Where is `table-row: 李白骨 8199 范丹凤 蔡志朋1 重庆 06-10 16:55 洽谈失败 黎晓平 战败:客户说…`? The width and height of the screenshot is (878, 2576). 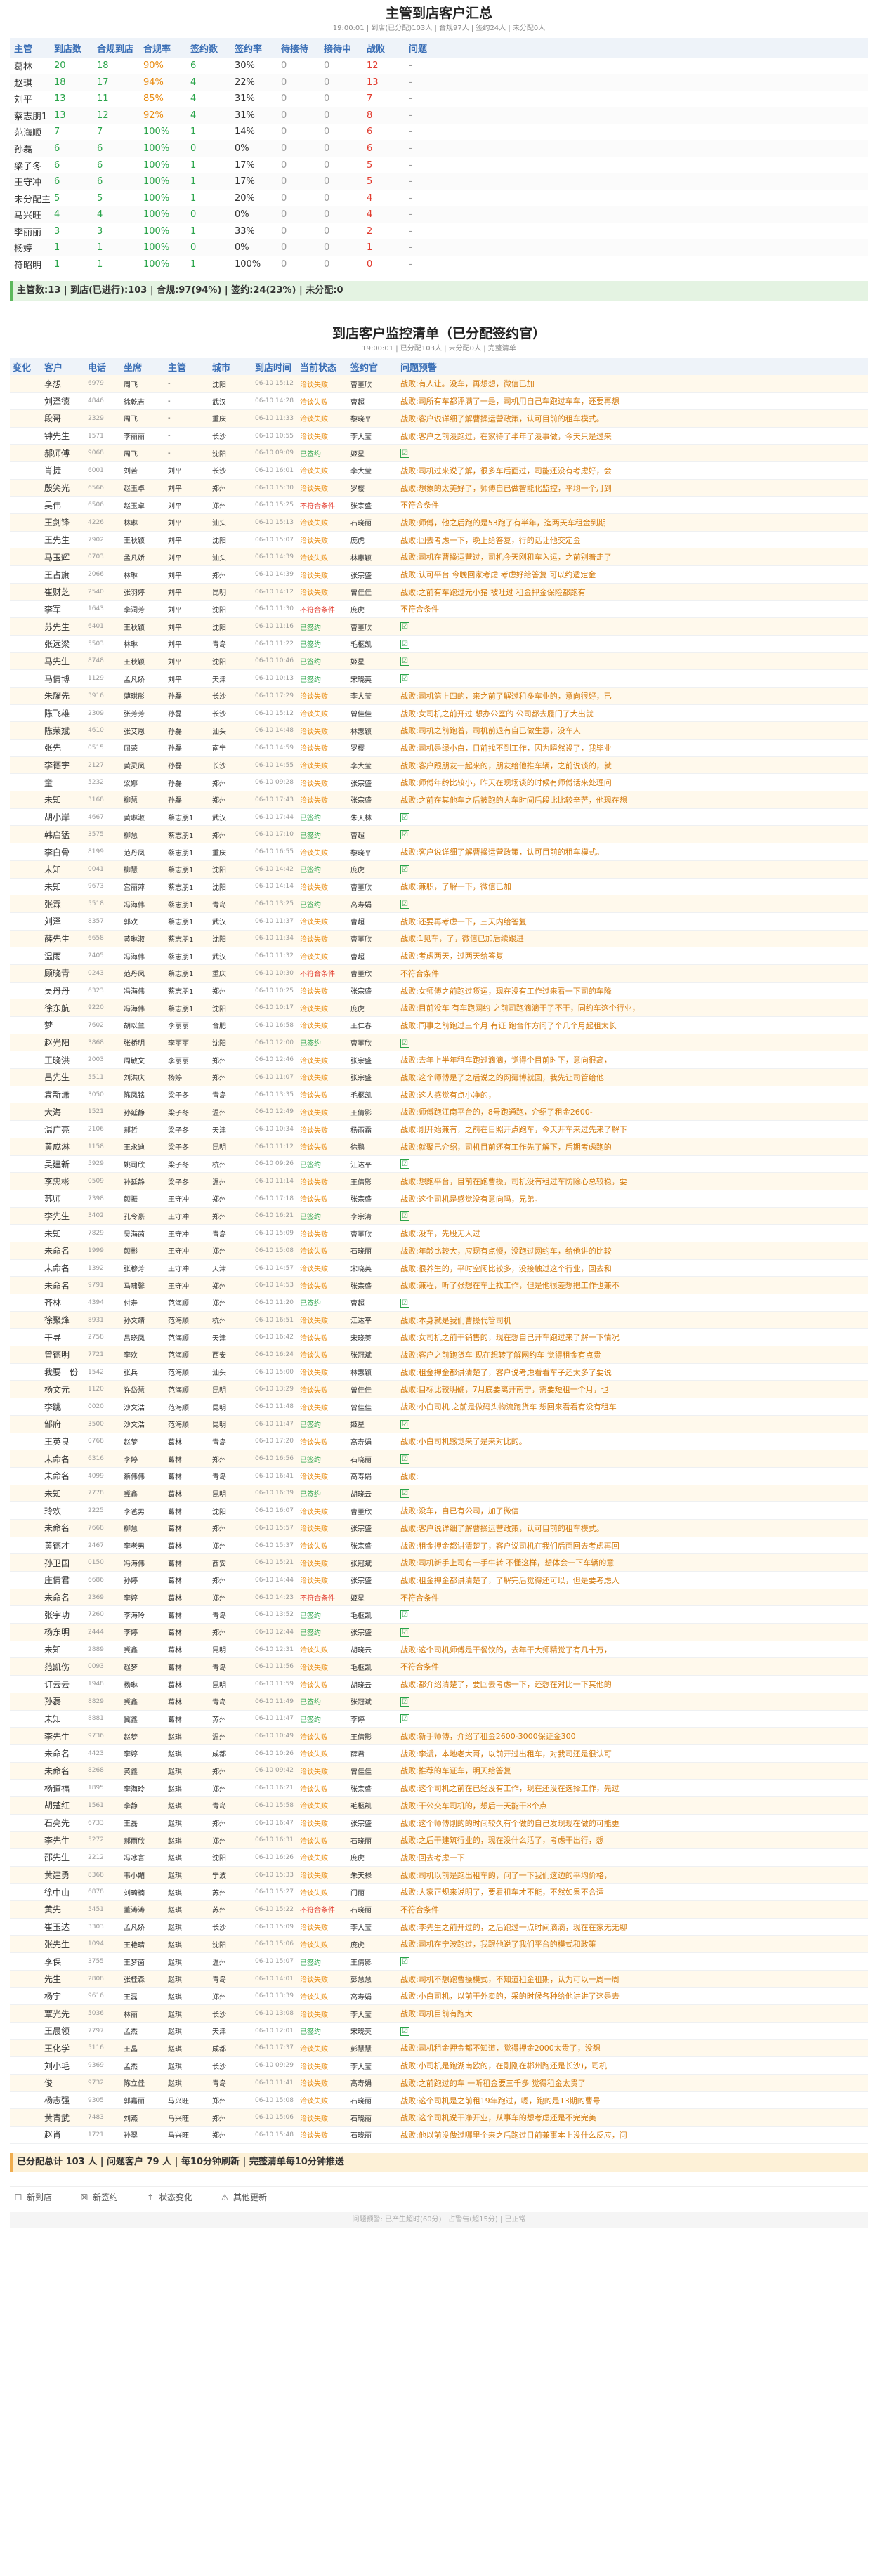 table-row: 李白骨 8199 范丹凤 蔡志朋1 重庆 06-10 16:55 洽谈失败 黎晓平 战败:客户说… is located at coordinates (439, 852).